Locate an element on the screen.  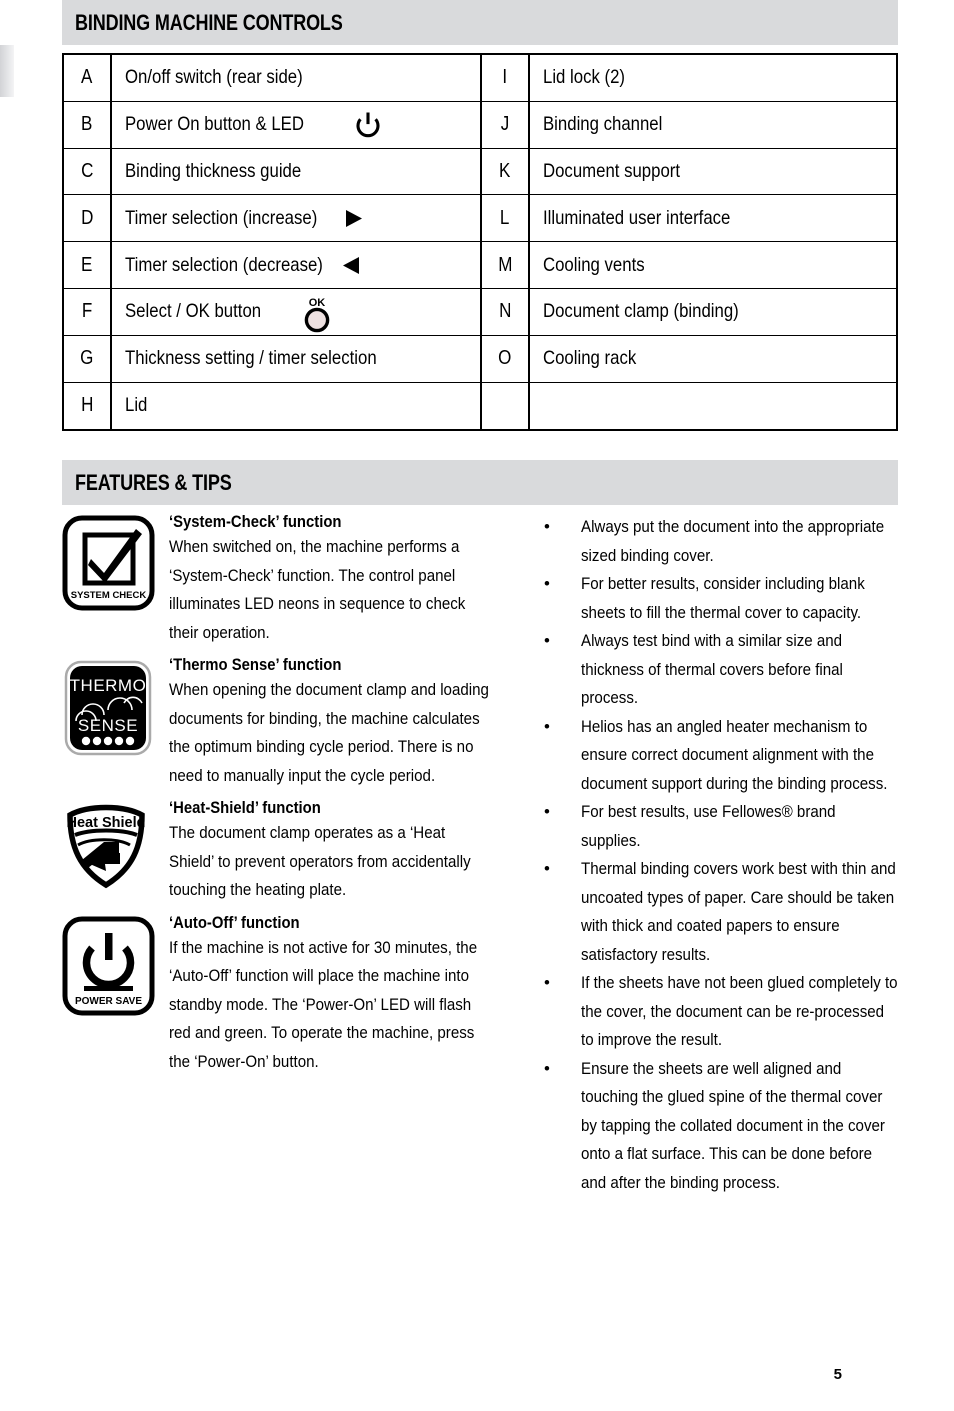
row-label: Select / OK button is located at coordinates (193, 311).